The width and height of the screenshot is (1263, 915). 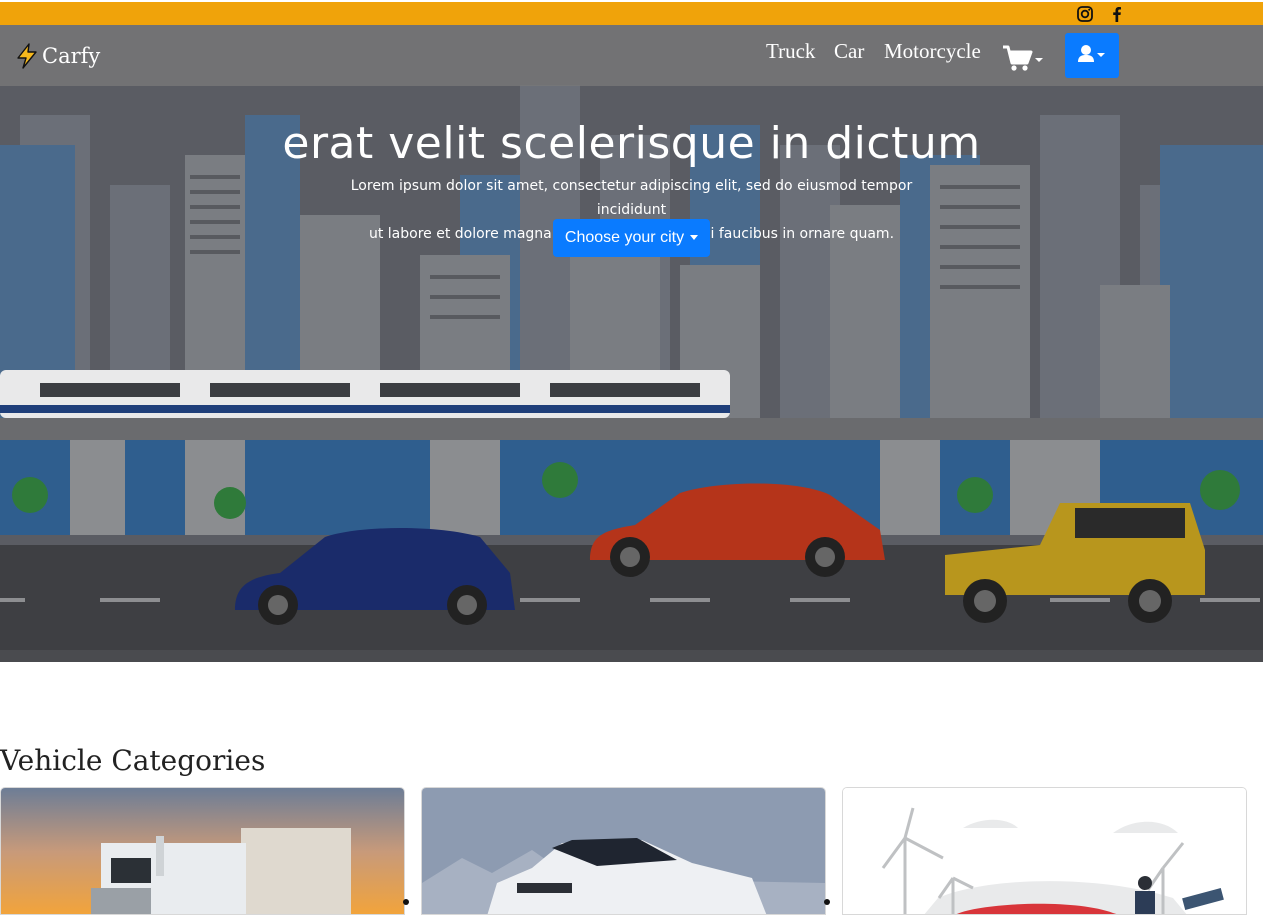 I want to click on instagram-icon, so click(x=1085, y=14).